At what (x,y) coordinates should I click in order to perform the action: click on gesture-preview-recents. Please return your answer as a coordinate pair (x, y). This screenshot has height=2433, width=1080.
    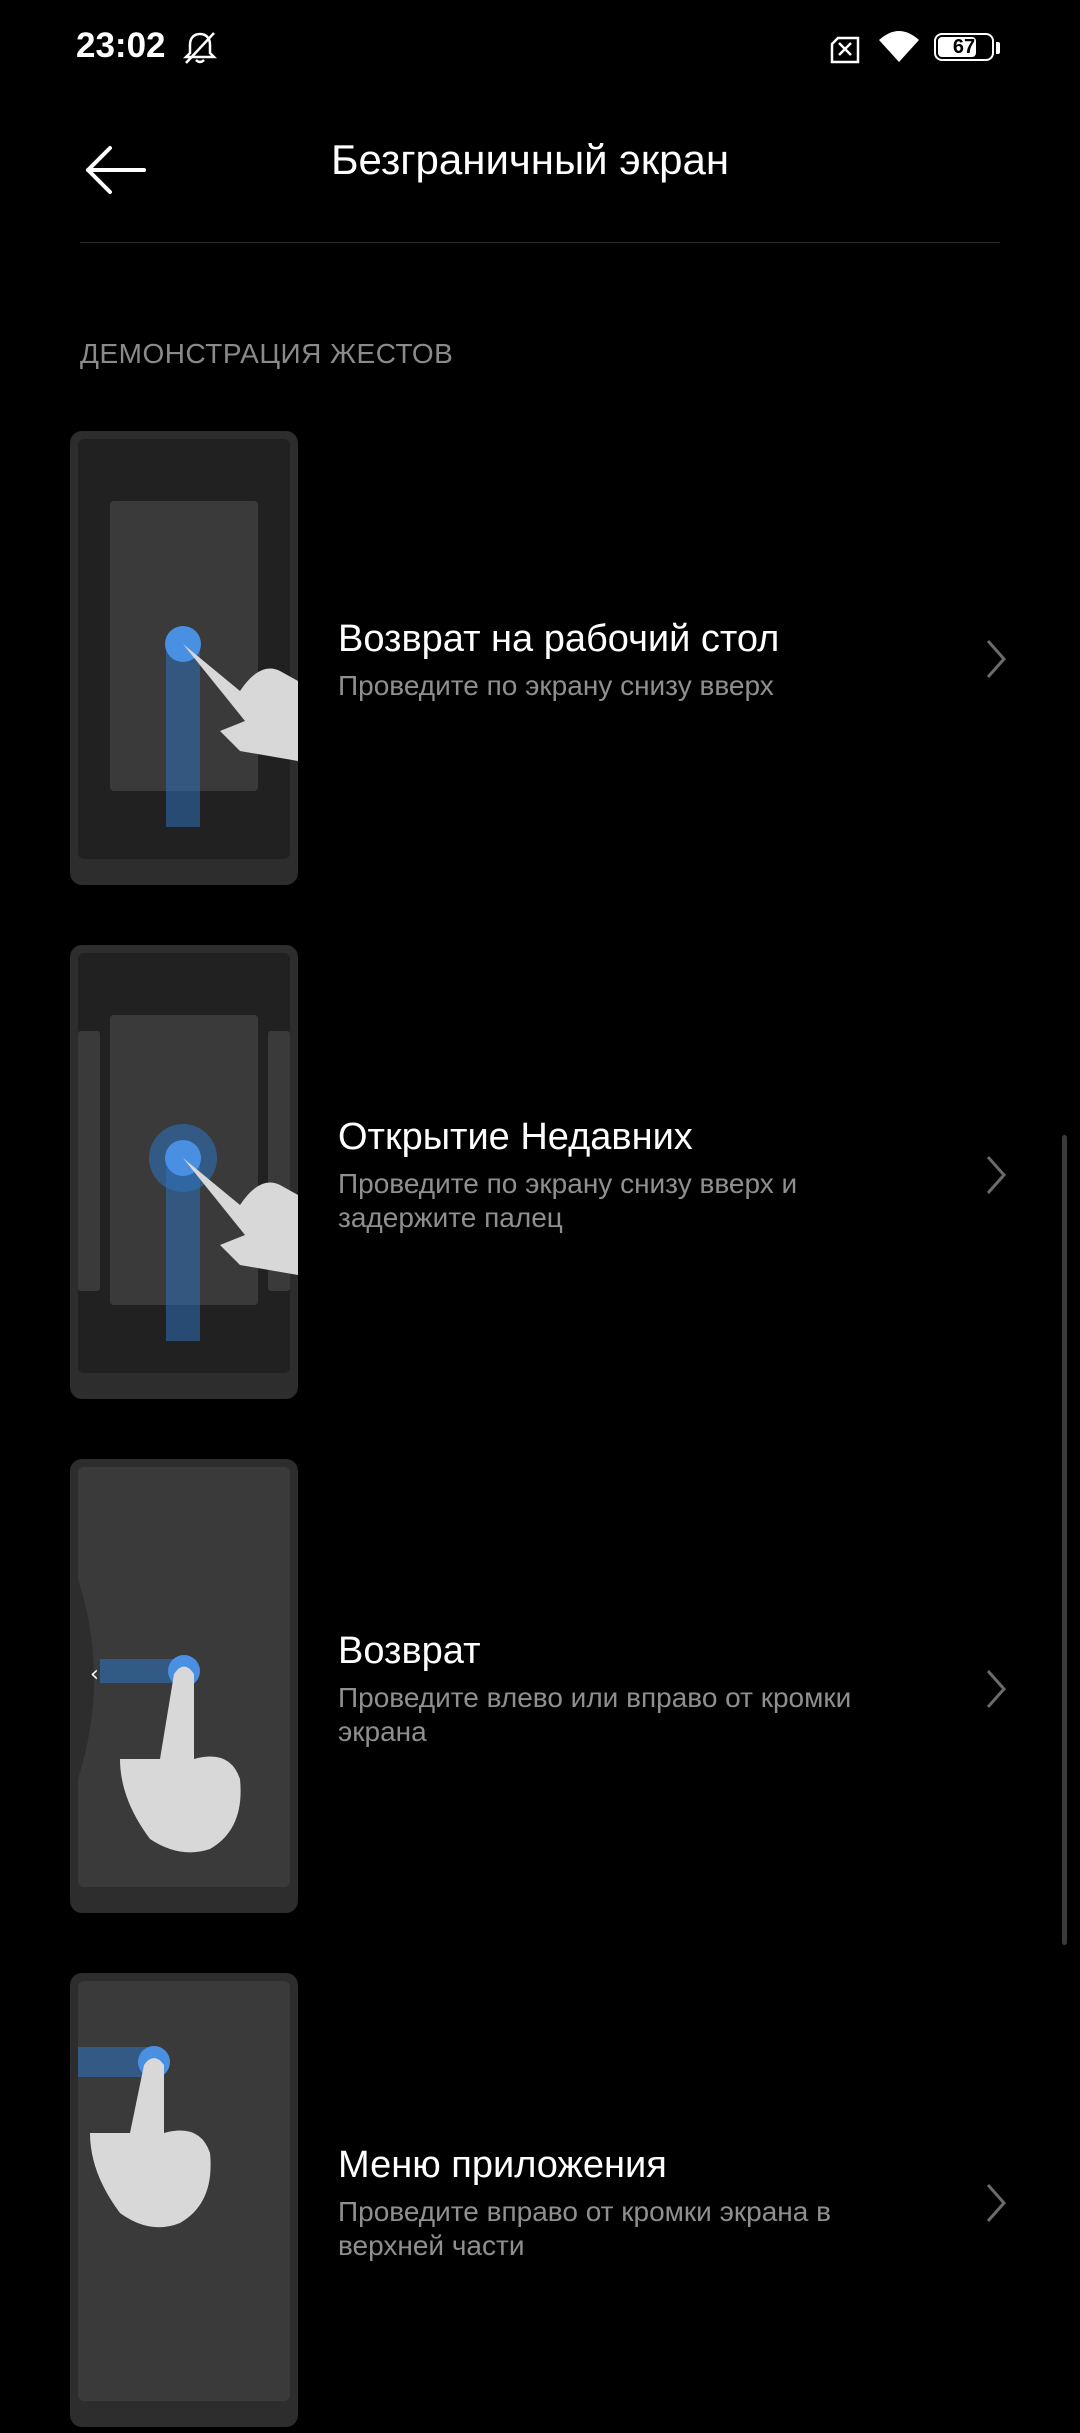
    Looking at the image, I should click on (184, 1172).